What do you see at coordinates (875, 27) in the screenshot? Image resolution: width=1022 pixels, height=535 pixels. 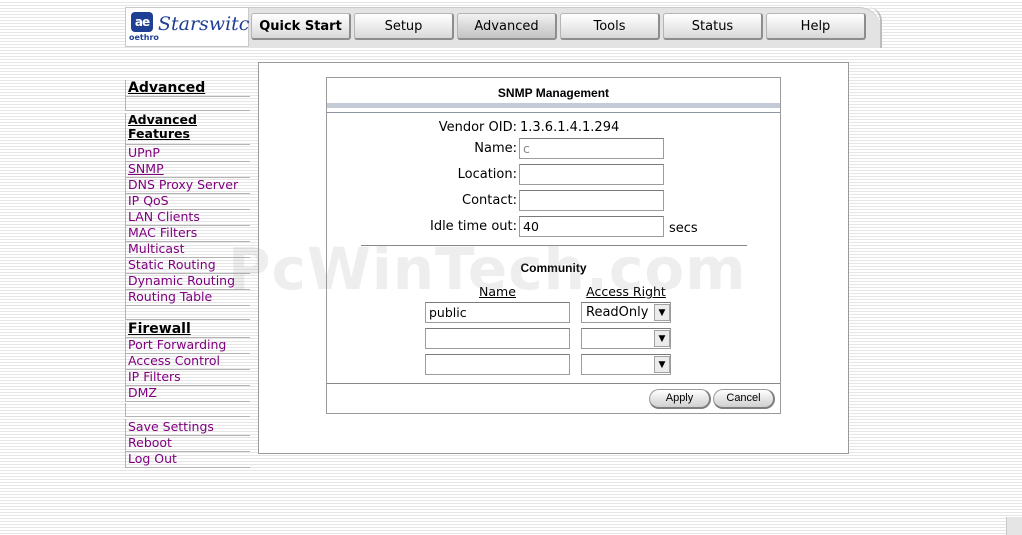 I see `tab-bar-edge` at bounding box center [875, 27].